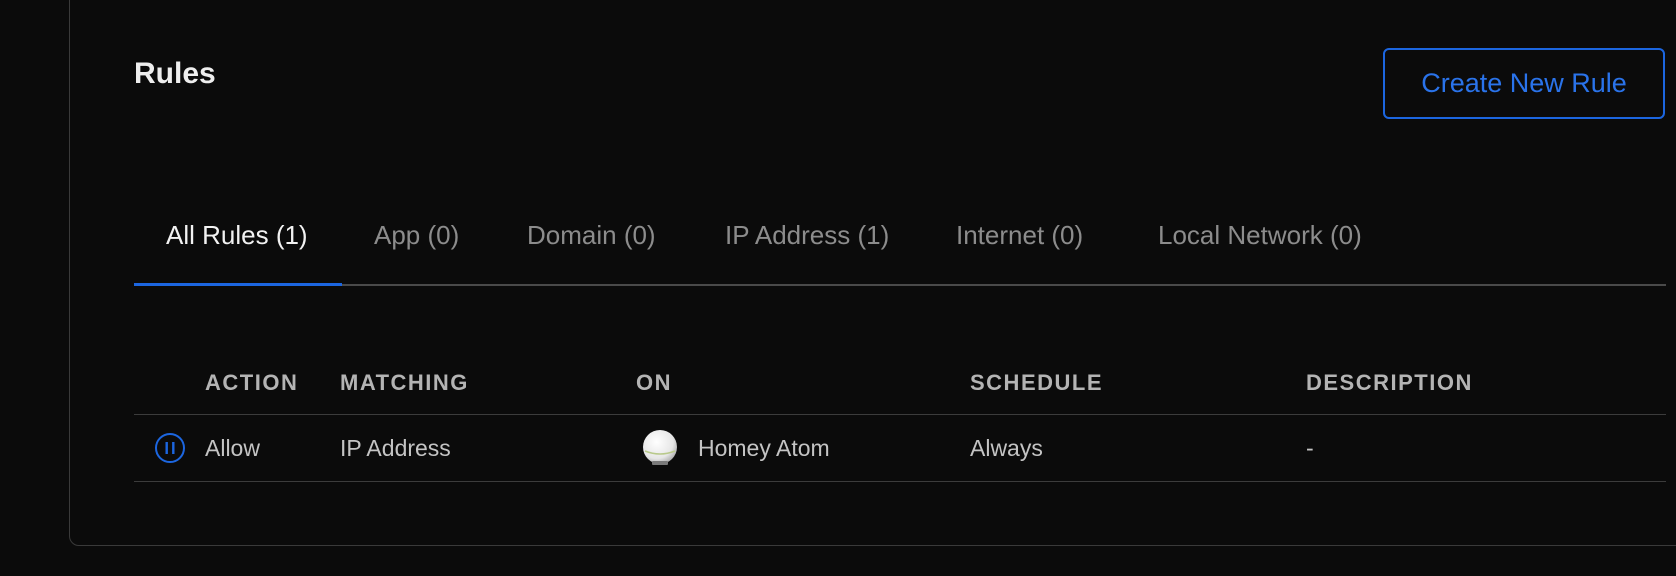 This screenshot has height=576, width=1676. Describe the element at coordinates (170, 448) in the screenshot. I see `pause-circle-icon` at that location.